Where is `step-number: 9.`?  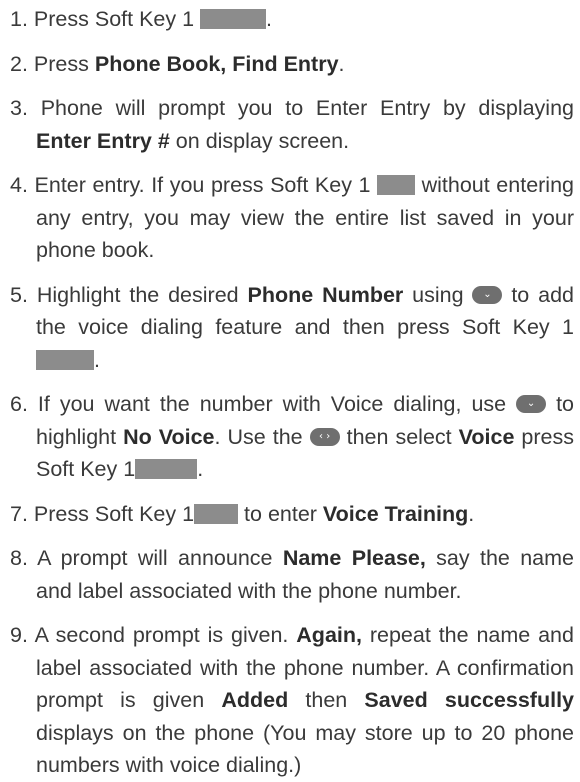
step-number: 9. is located at coordinates (19, 635).